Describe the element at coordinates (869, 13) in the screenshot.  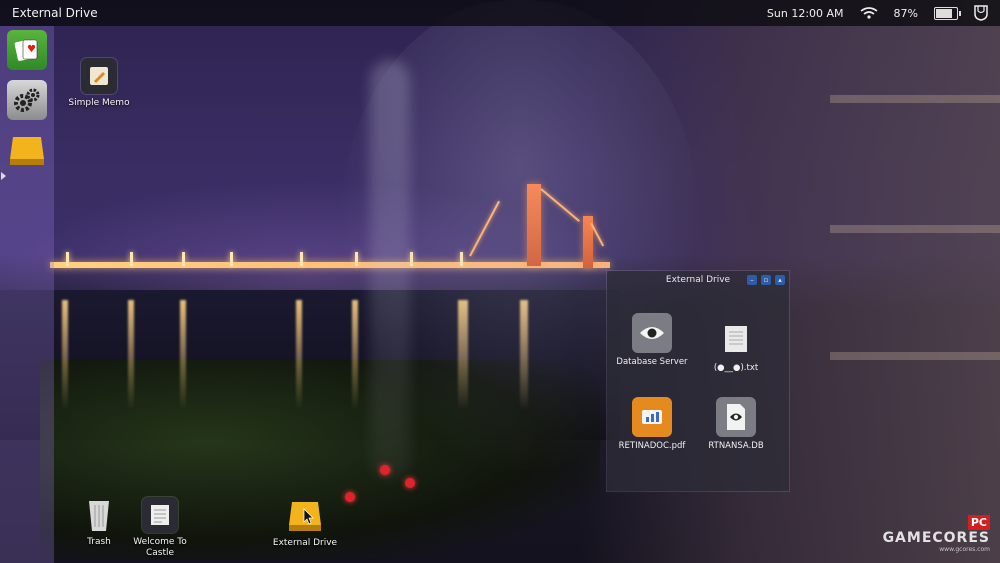
I see `wifi-icon` at that location.